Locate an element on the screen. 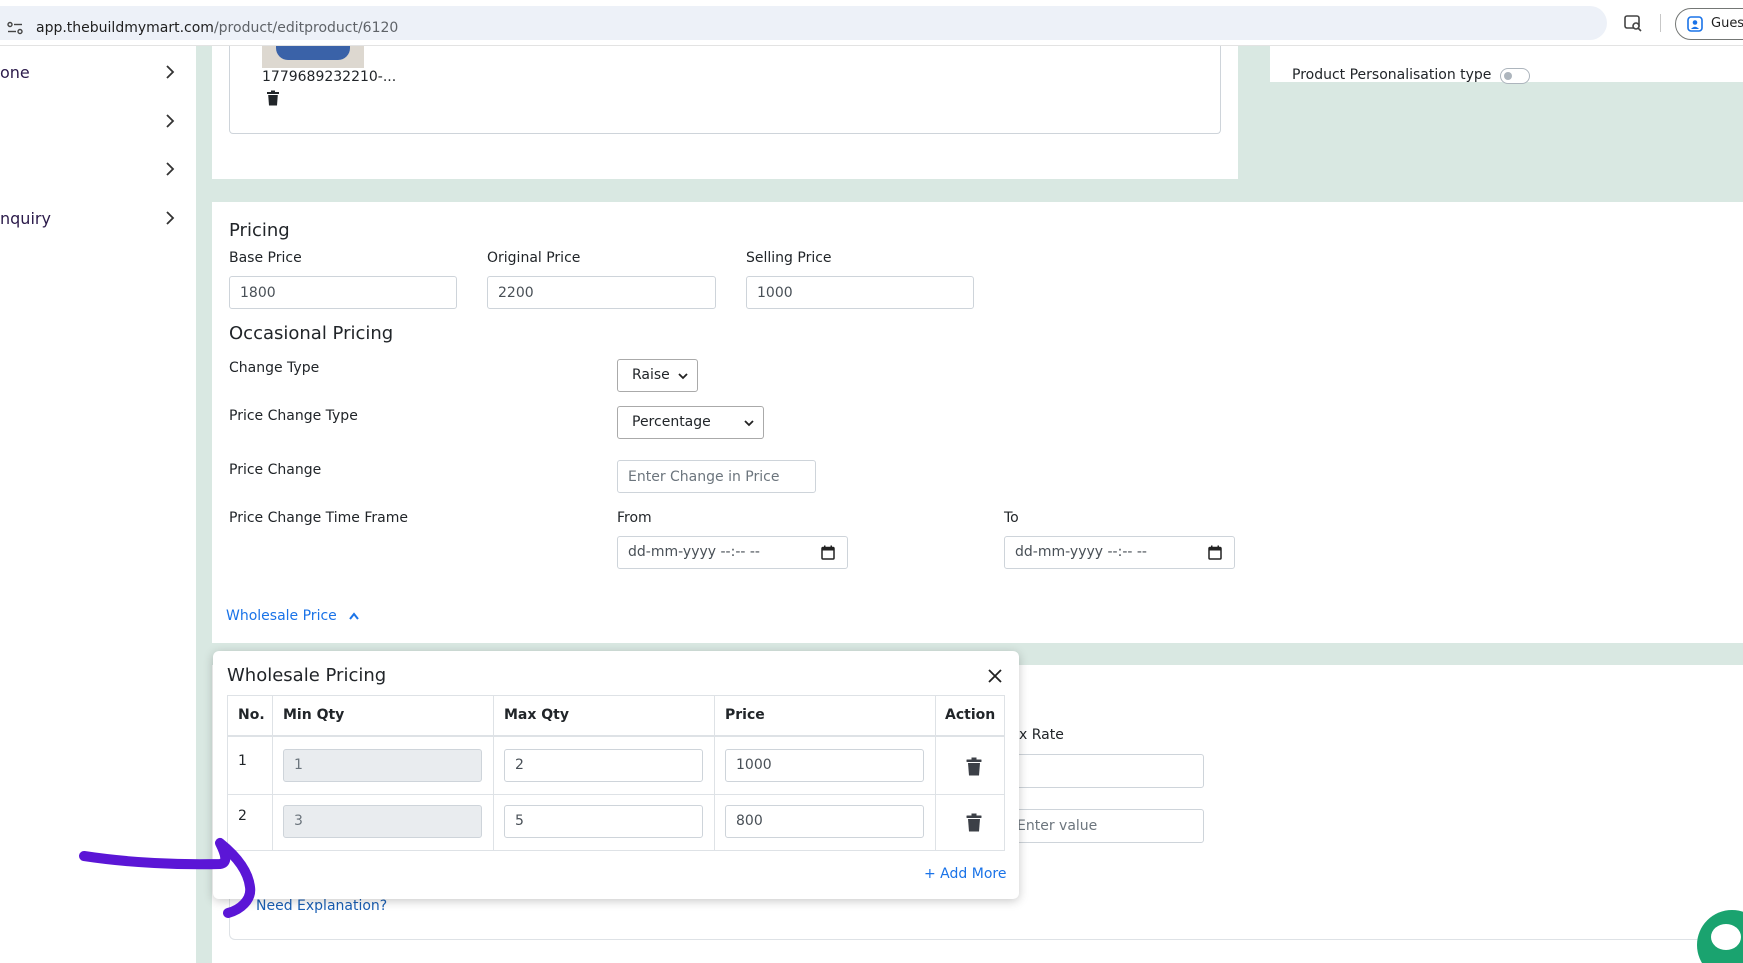 This screenshot has width=1743, height=963. to-datetime-input: dd-mm-yyyy --:-- -- is located at coordinates (1119, 552).